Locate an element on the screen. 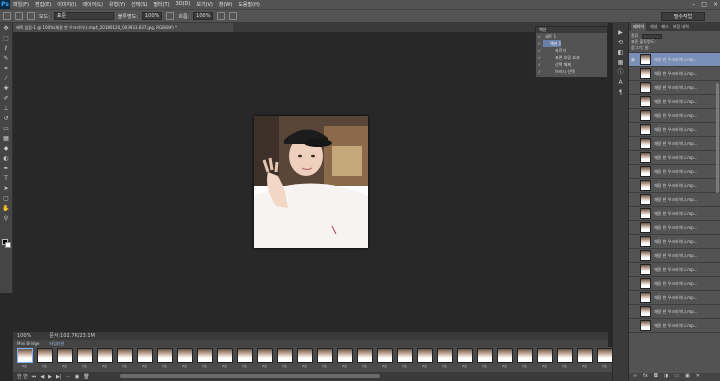 The width and height of the screenshot is (720, 381). prev-frame-icon: ◀ is located at coordinates (42, 377).